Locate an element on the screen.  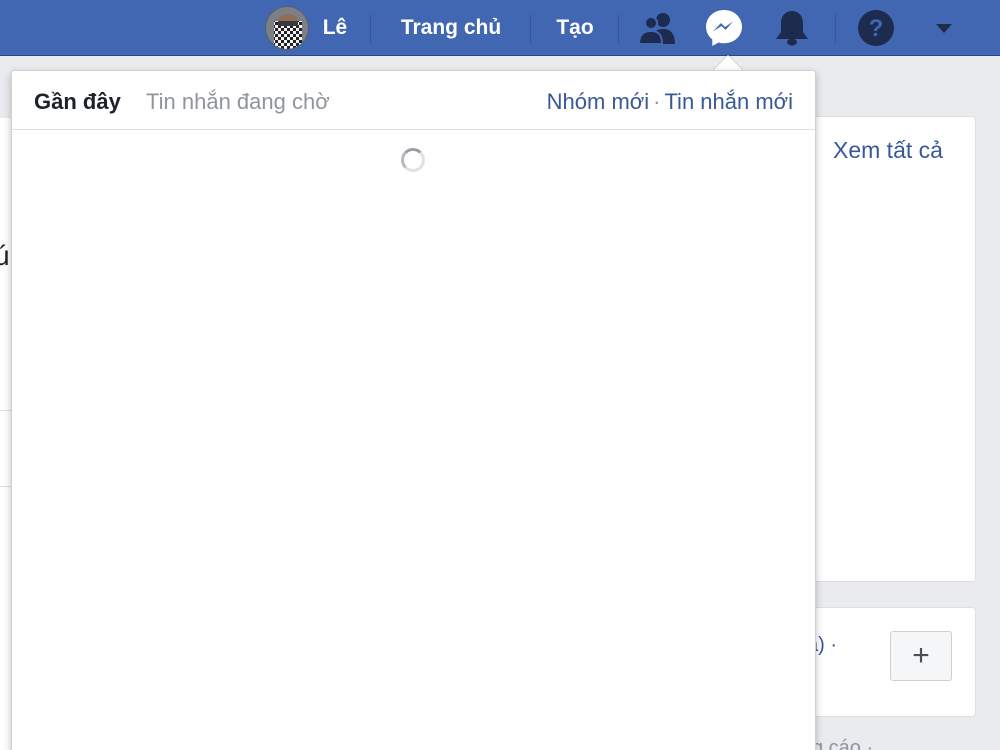
profile-name-link: Lê is located at coordinates (335, 28).